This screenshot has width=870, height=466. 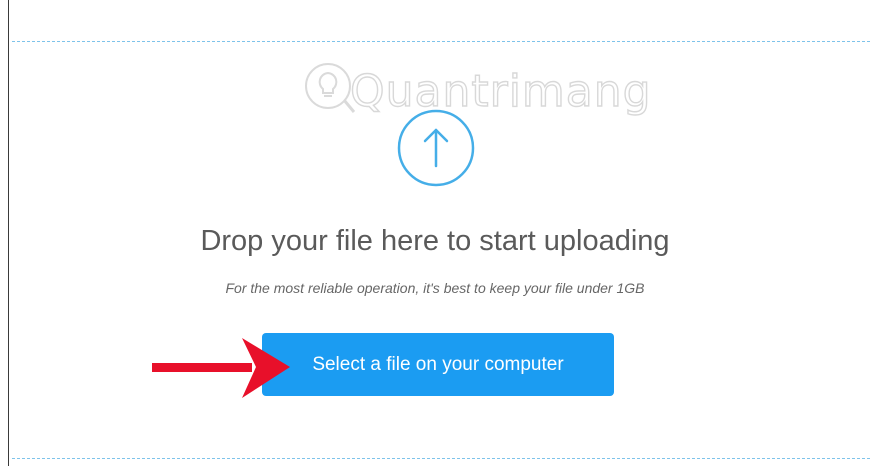 What do you see at coordinates (330, 88) in the screenshot?
I see `lightbulb-icon` at bounding box center [330, 88].